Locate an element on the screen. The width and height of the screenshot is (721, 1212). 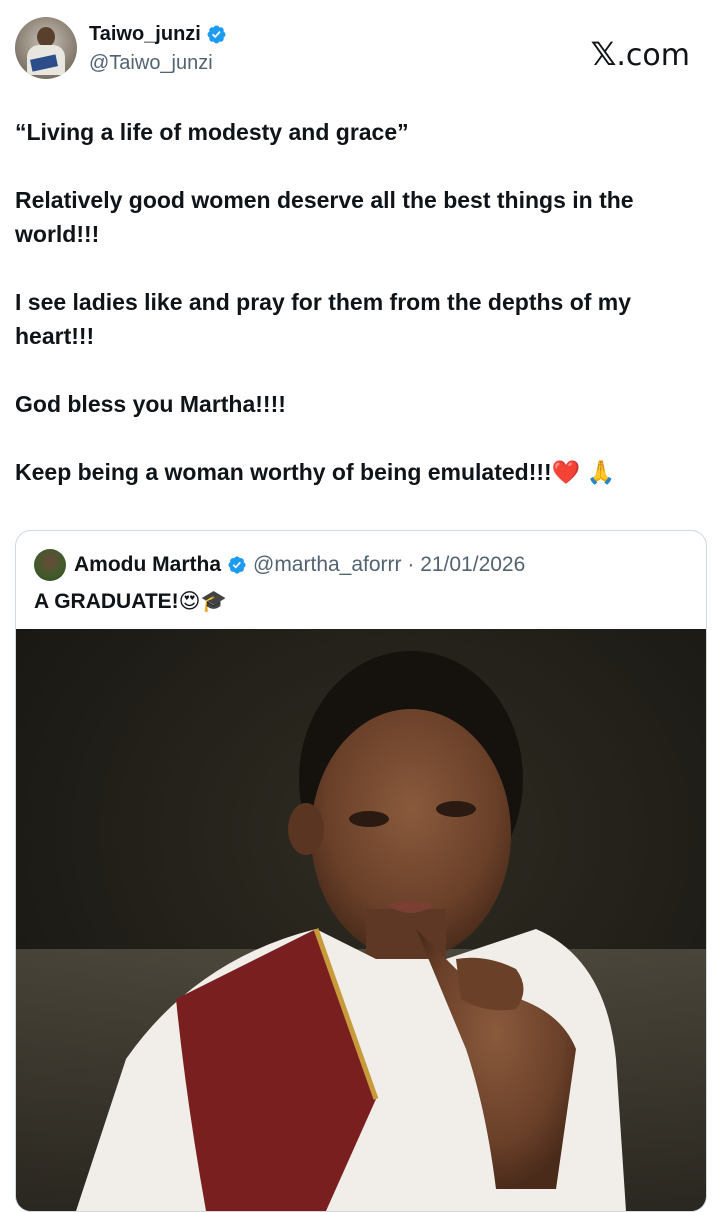
quoted-author-row: Amodu Martha @martha_aforrr · 21/01/2026 is located at coordinates (279, 565).